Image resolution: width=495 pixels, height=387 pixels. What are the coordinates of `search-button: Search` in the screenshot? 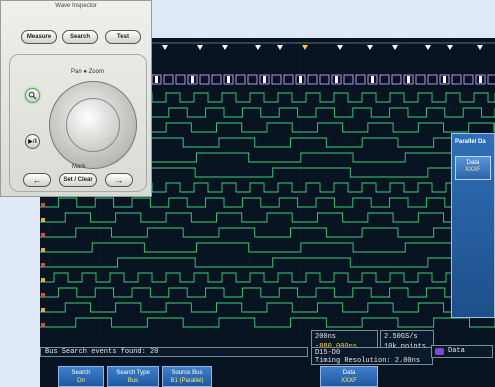 It's located at (80, 37).